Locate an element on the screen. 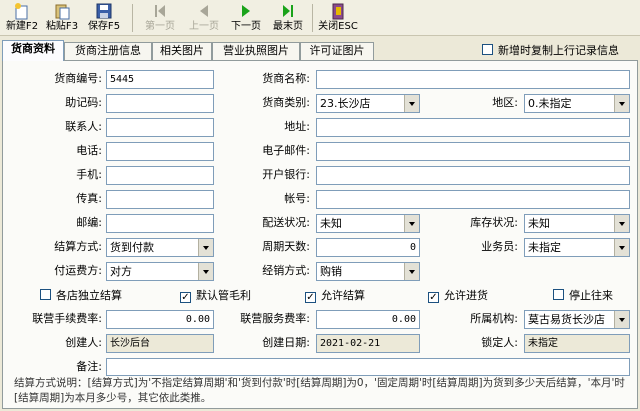  delivery-select: 未知 is located at coordinates (368, 223).